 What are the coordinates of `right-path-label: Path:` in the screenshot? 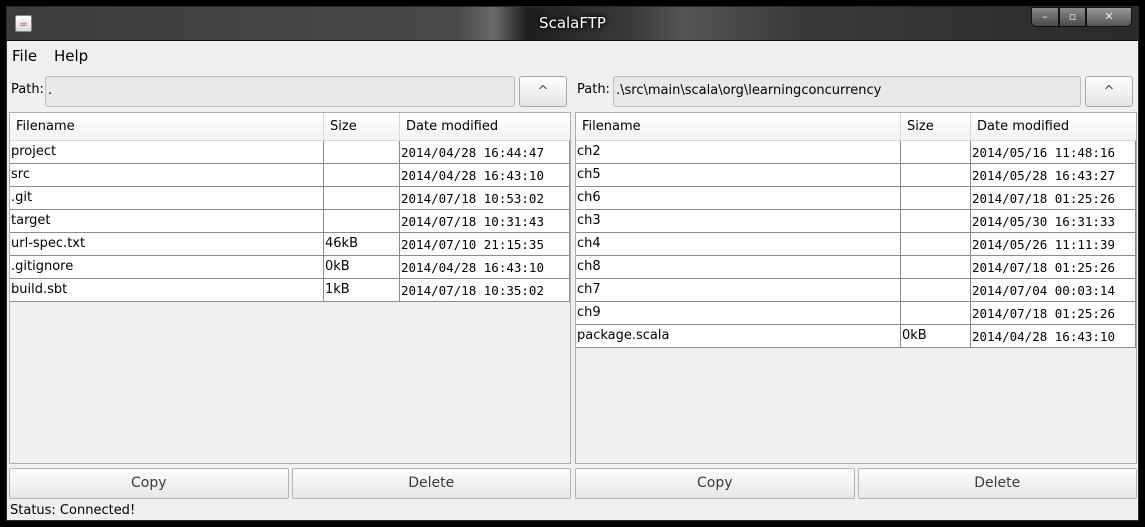 It's located at (593, 89).